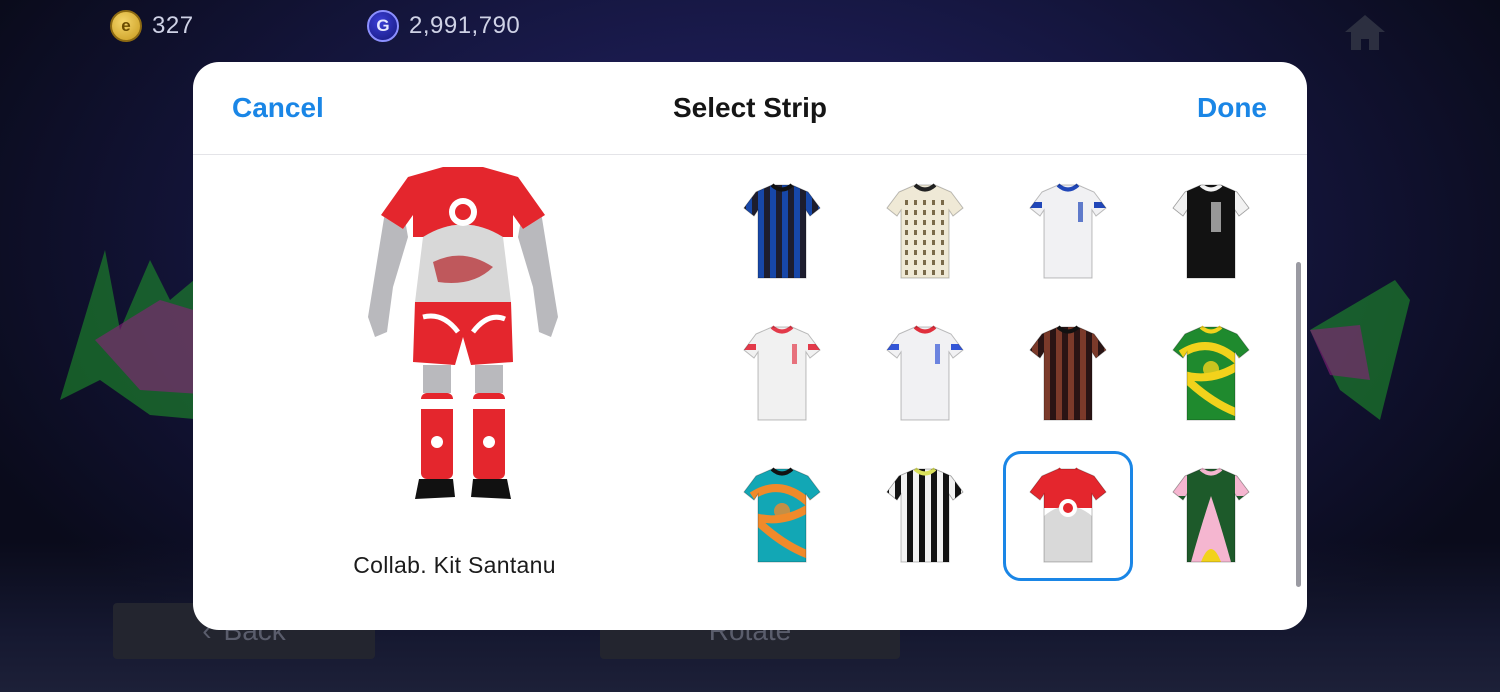 The width and height of the screenshot is (1500, 692). I want to click on top-bar: e 327 G 2,991,790, so click(750, 29).